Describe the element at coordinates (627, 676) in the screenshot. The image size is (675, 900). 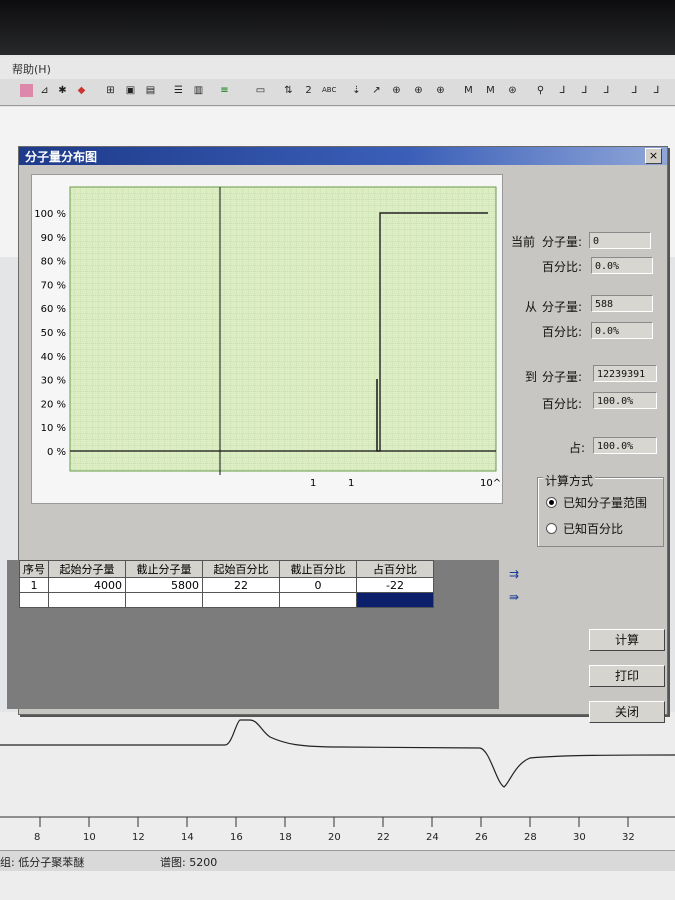
I see `print-button: 打印` at that location.